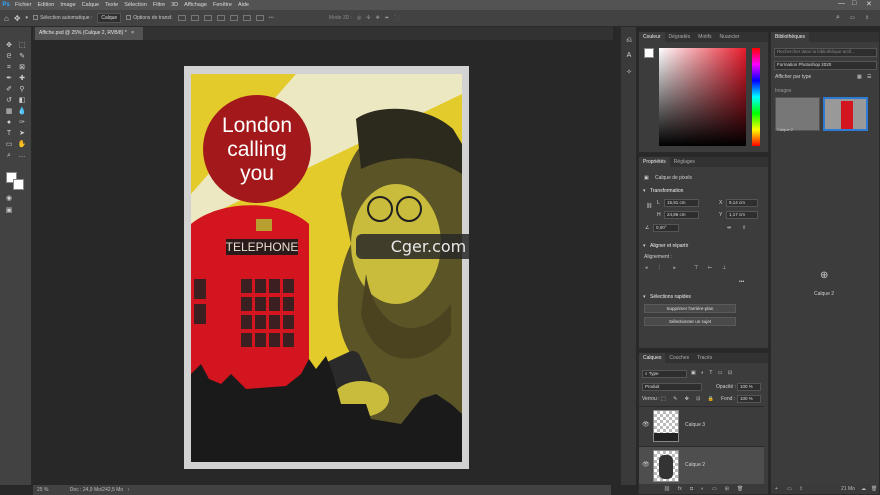 This screenshot has width=880, height=495. What do you see at coordinates (22, 90) in the screenshot?
I see `stamp-tool-icon: ⚲` at bounding box center [22, 90].